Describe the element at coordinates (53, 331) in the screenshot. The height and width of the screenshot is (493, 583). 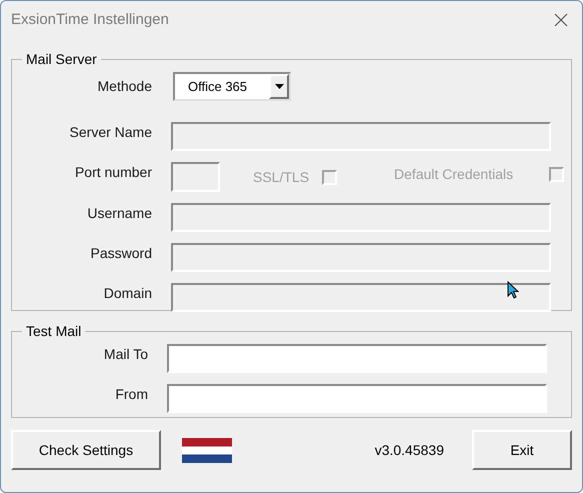
I see `group-title: Test Mail` at that location.